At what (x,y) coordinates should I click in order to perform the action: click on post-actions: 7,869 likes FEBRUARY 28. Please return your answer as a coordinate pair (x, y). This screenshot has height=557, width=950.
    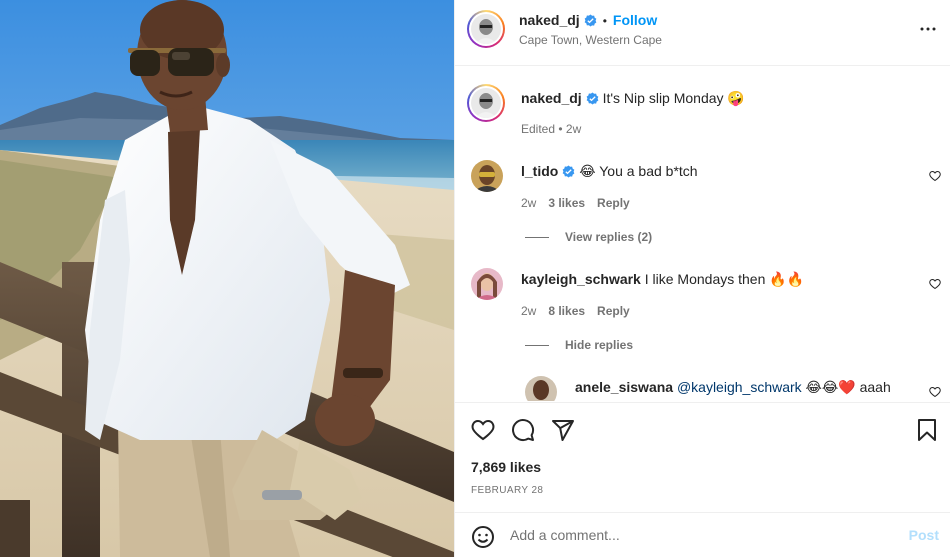
    Looking at the image, I should click on (702, 457).